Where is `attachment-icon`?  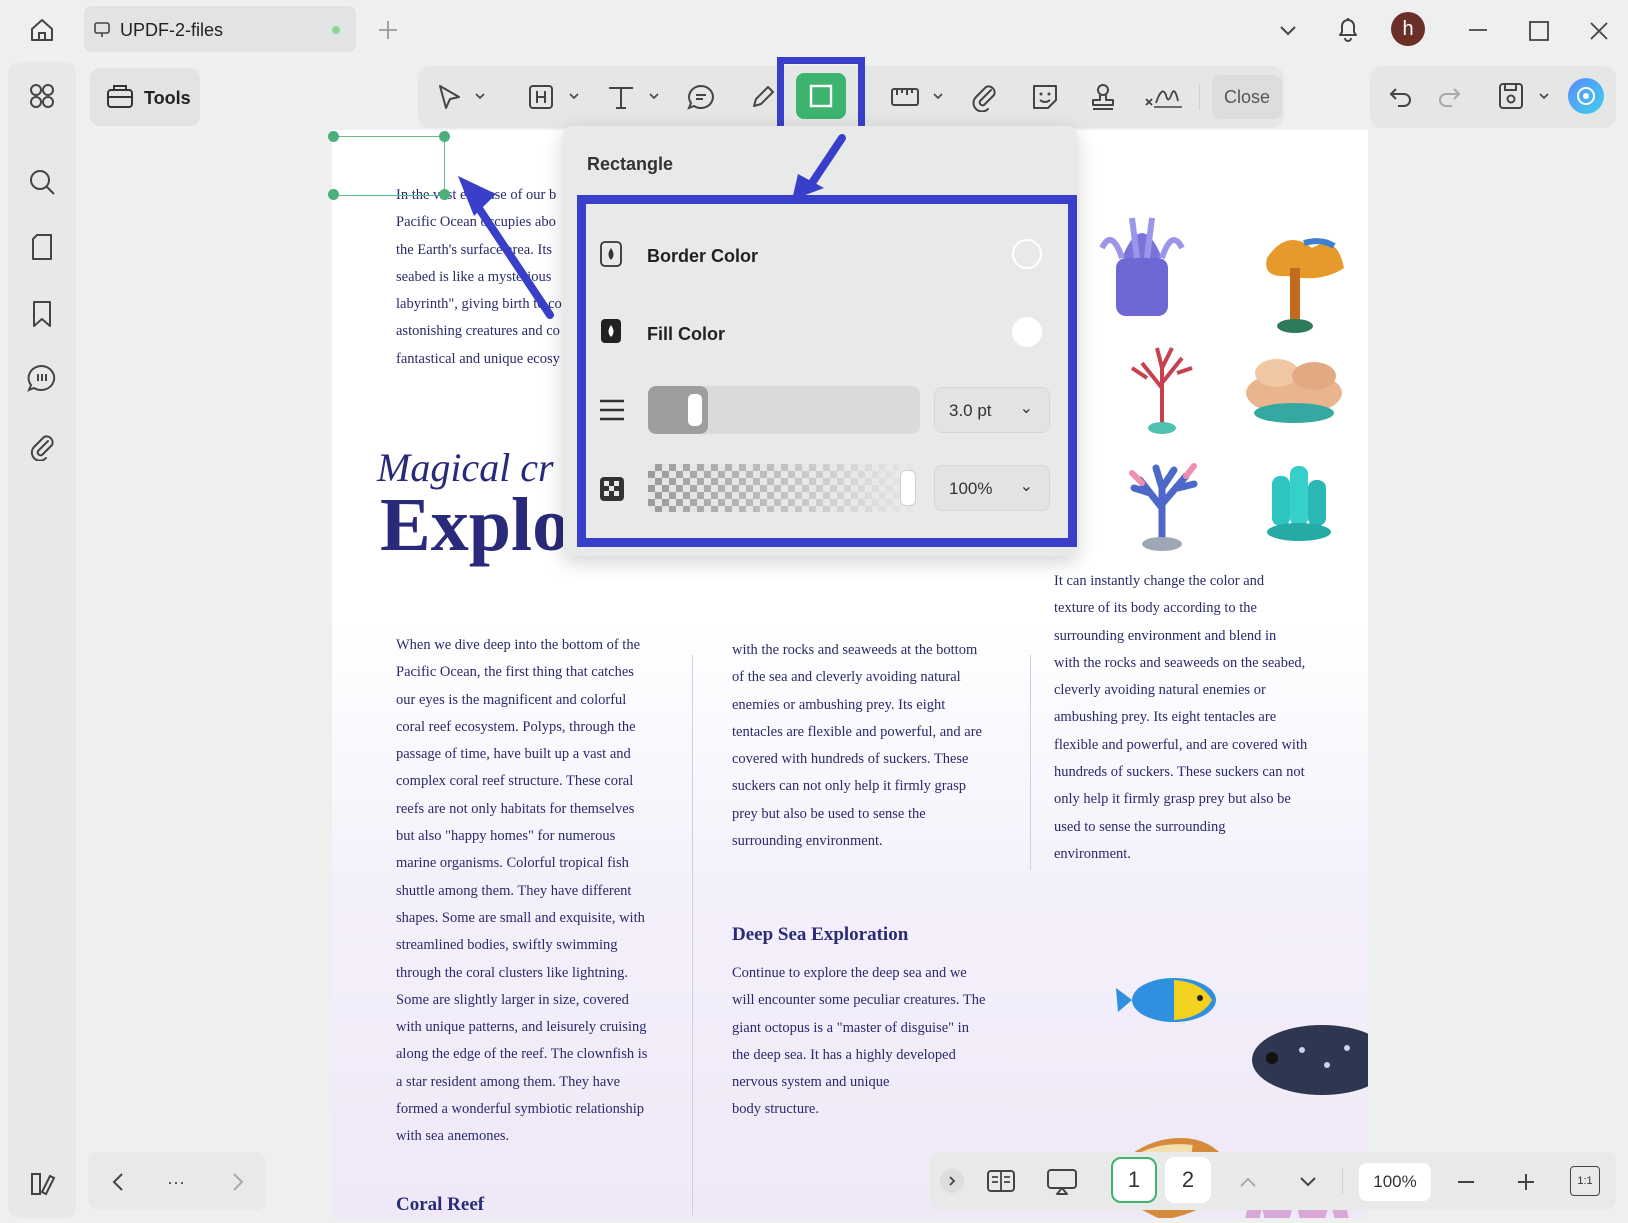
attachment-icon is located at coordinates (42, 446).